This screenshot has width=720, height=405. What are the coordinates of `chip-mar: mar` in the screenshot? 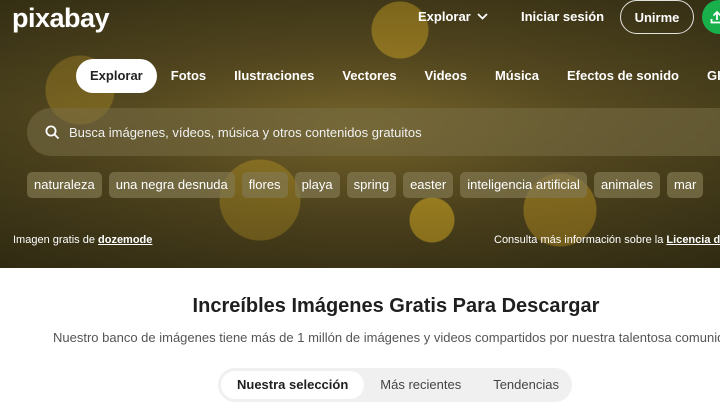 It's located at (685, 185).